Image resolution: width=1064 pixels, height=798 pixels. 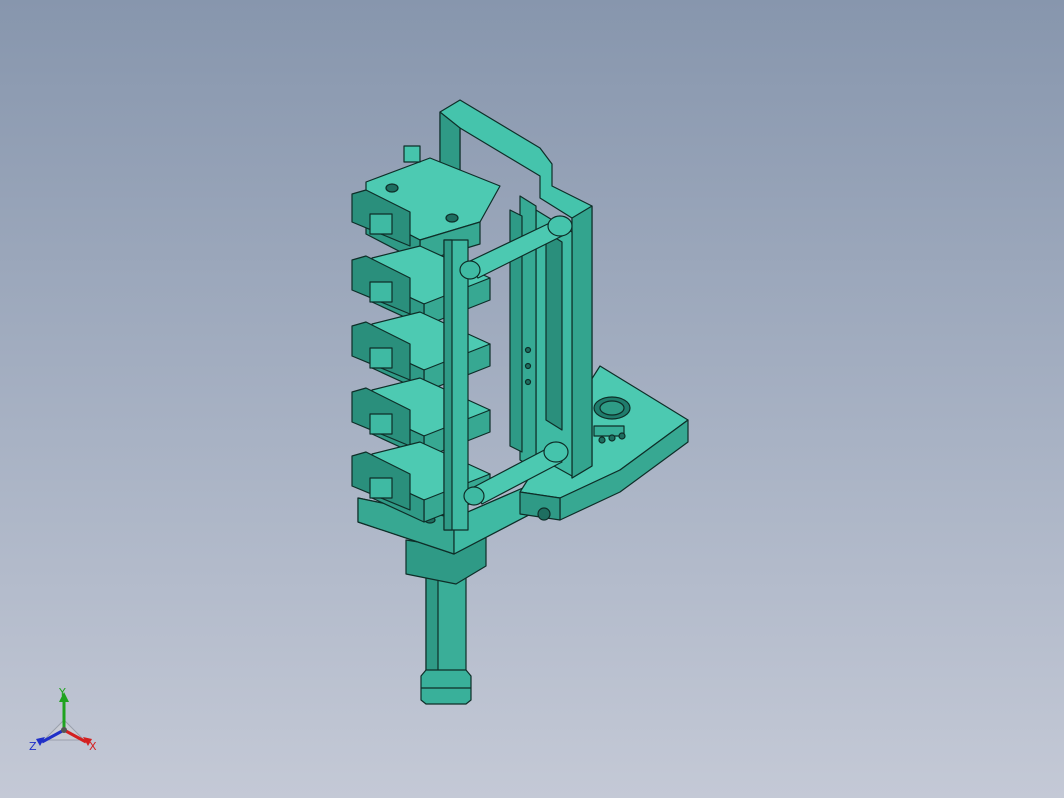 What do you see at coordinates (446, 638) in the screenshot?
I see `bottom-shaft` at bounding box center [446, 638].